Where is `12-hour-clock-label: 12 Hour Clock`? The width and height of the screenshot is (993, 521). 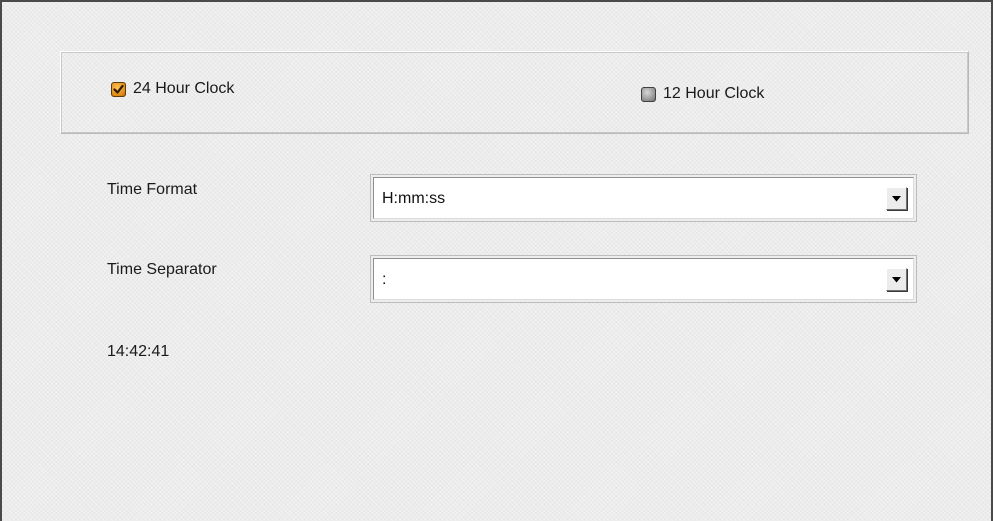 12-hour-clock-label: 12 Hour Clock is located at coordinates (714, 93).